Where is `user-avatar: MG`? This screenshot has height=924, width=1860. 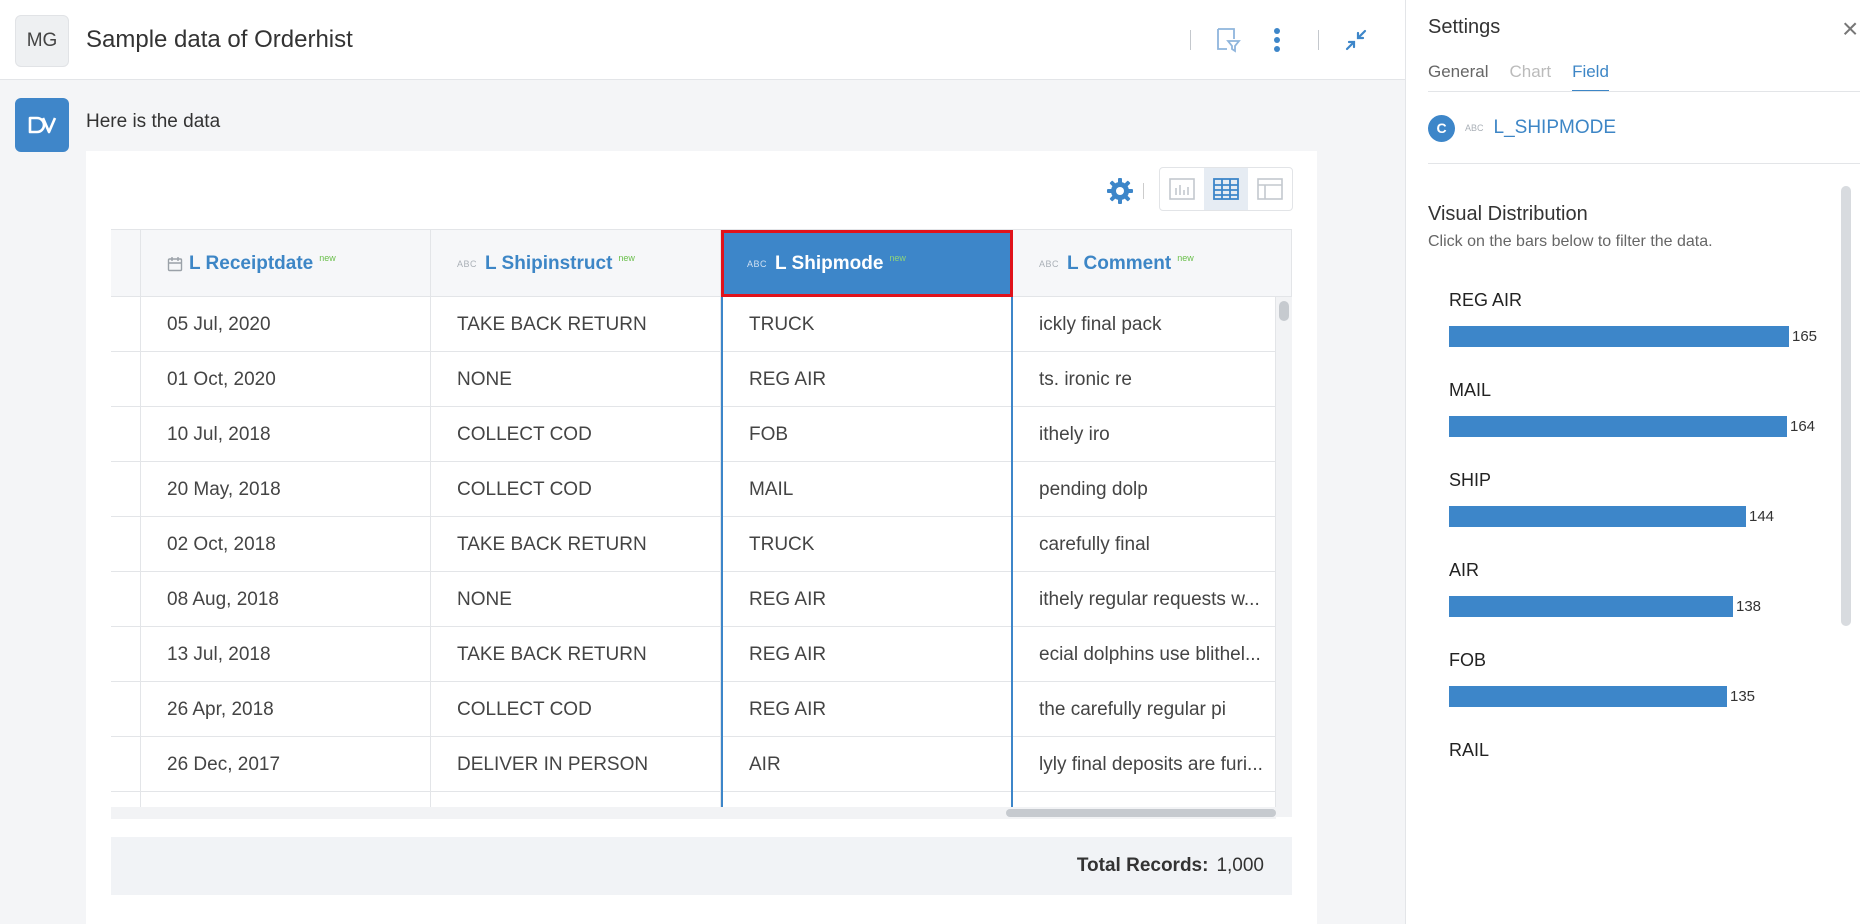 user-avatar: MG is located at coordinates (42, 41).